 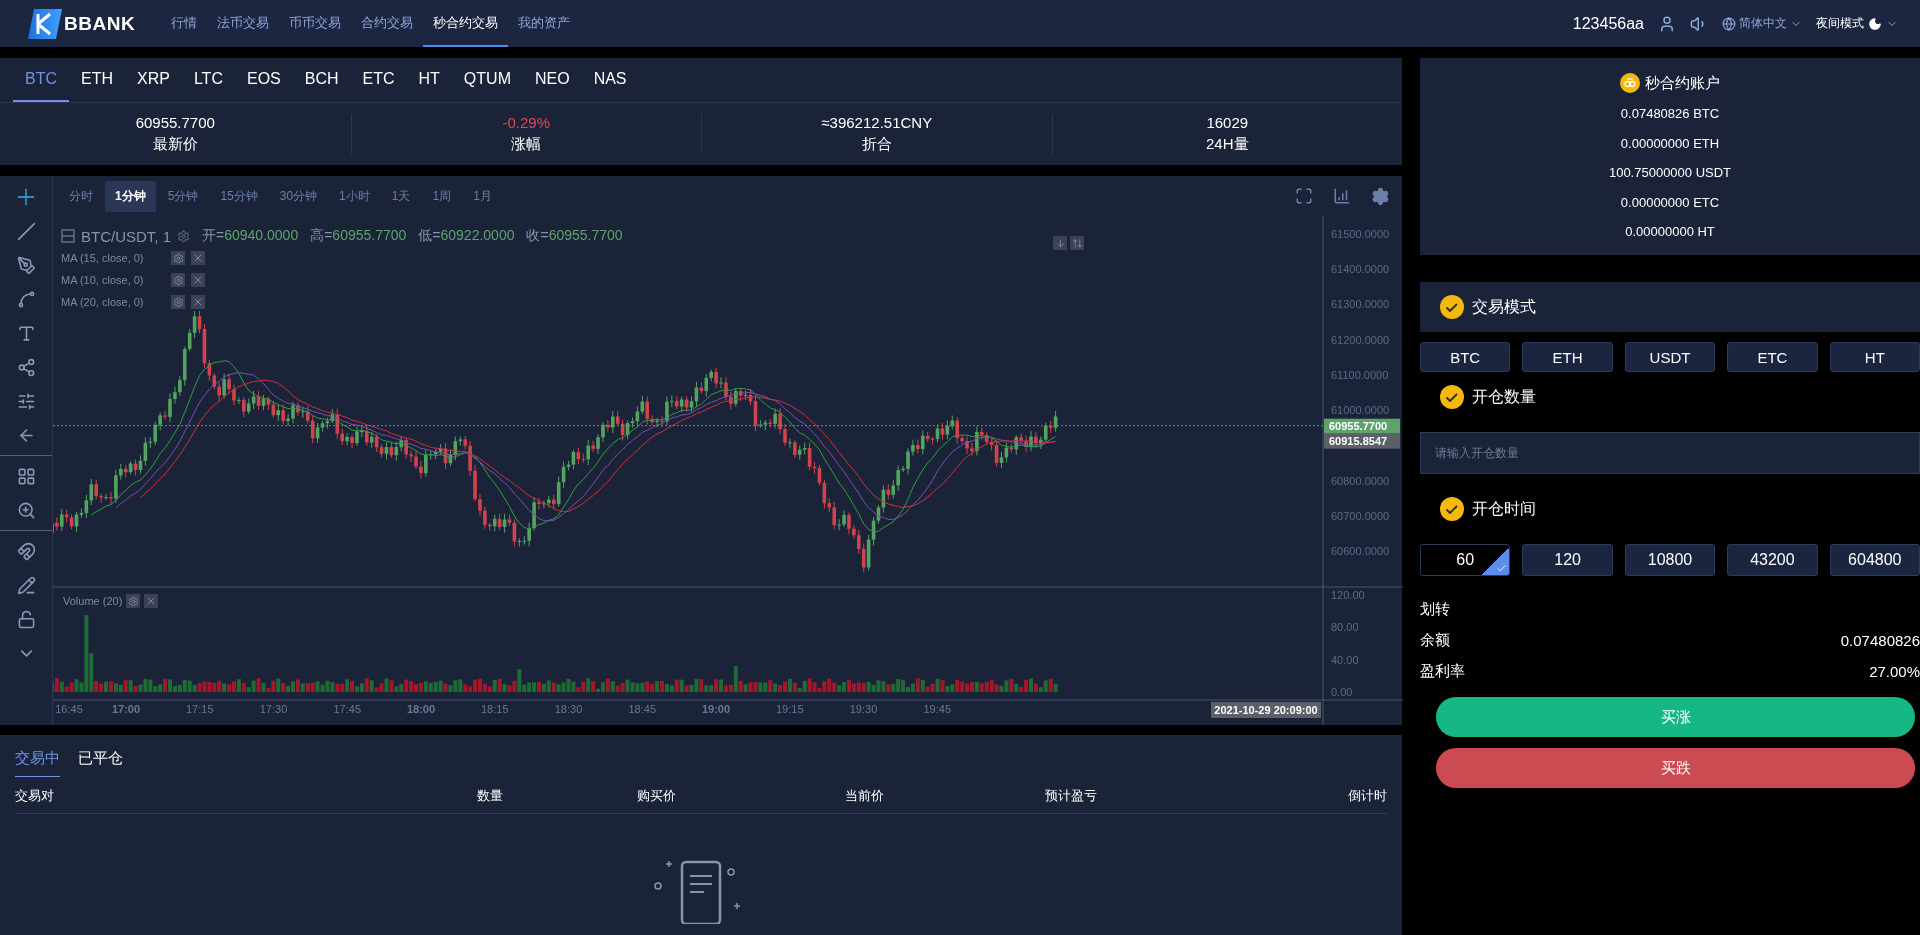 I want to click on stat-label: 最新价, so click(x=175, y=144).